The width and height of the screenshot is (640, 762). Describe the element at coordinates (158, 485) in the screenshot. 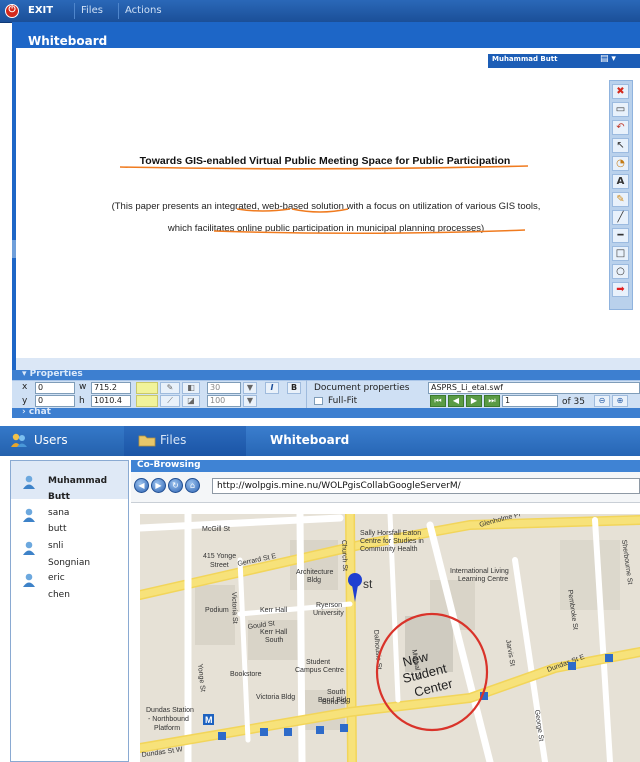

I see `forward-icon: ▶` at that location.